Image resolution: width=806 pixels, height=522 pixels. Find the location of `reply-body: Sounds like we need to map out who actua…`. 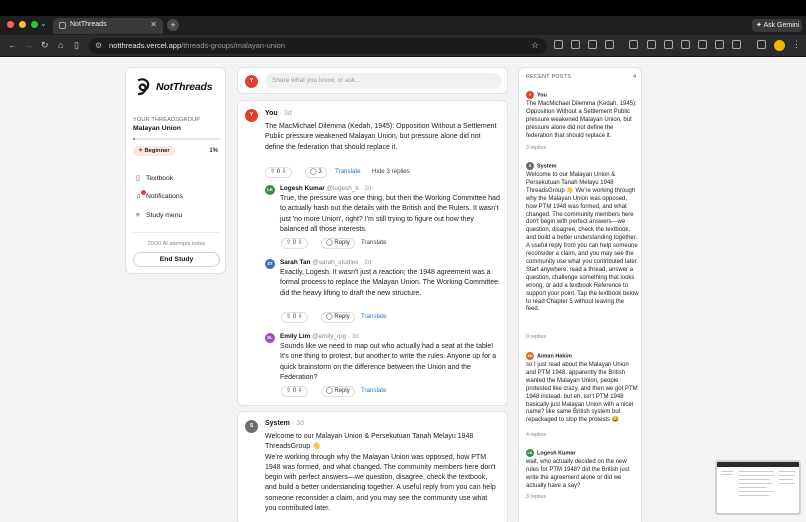

reply-body: Sounds like we need to map out who actua… is located at coordinates (388, 362).